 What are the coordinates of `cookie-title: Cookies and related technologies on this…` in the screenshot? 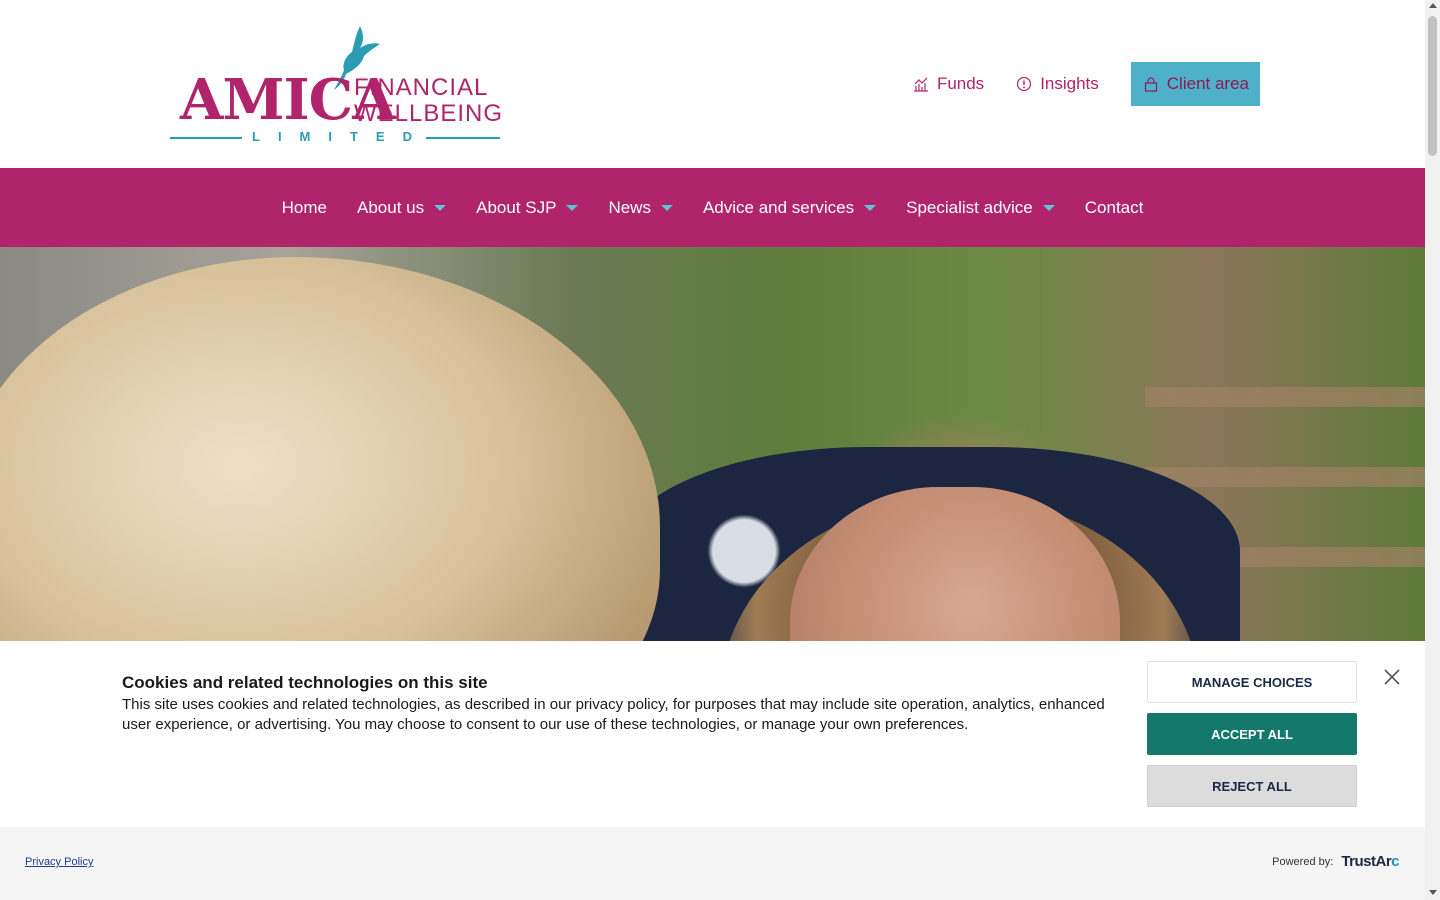 It's located at (305, 682).